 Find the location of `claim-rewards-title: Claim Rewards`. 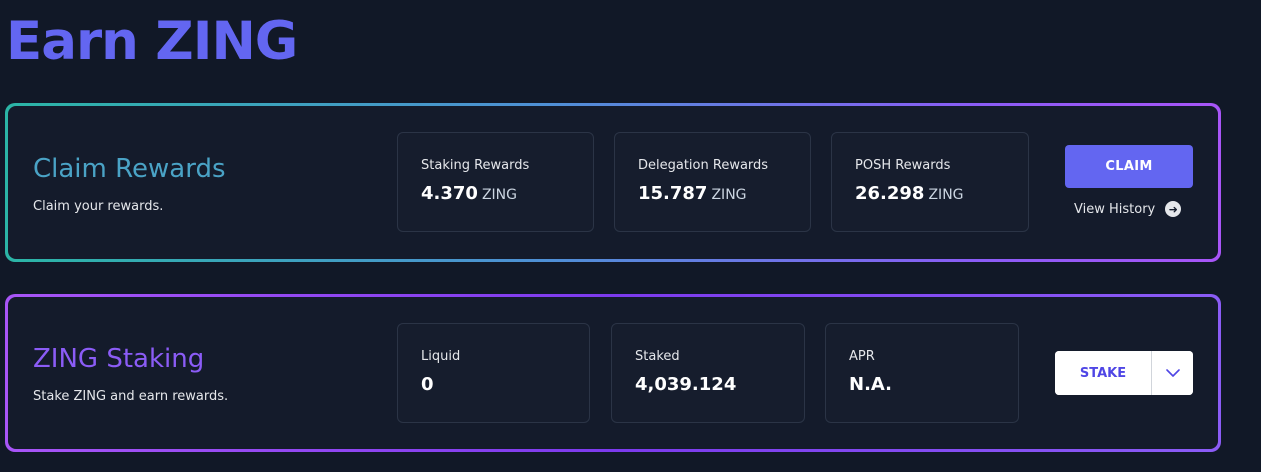

claim-rewards-title: Claim Rewards is located at coordinates (129, 169).